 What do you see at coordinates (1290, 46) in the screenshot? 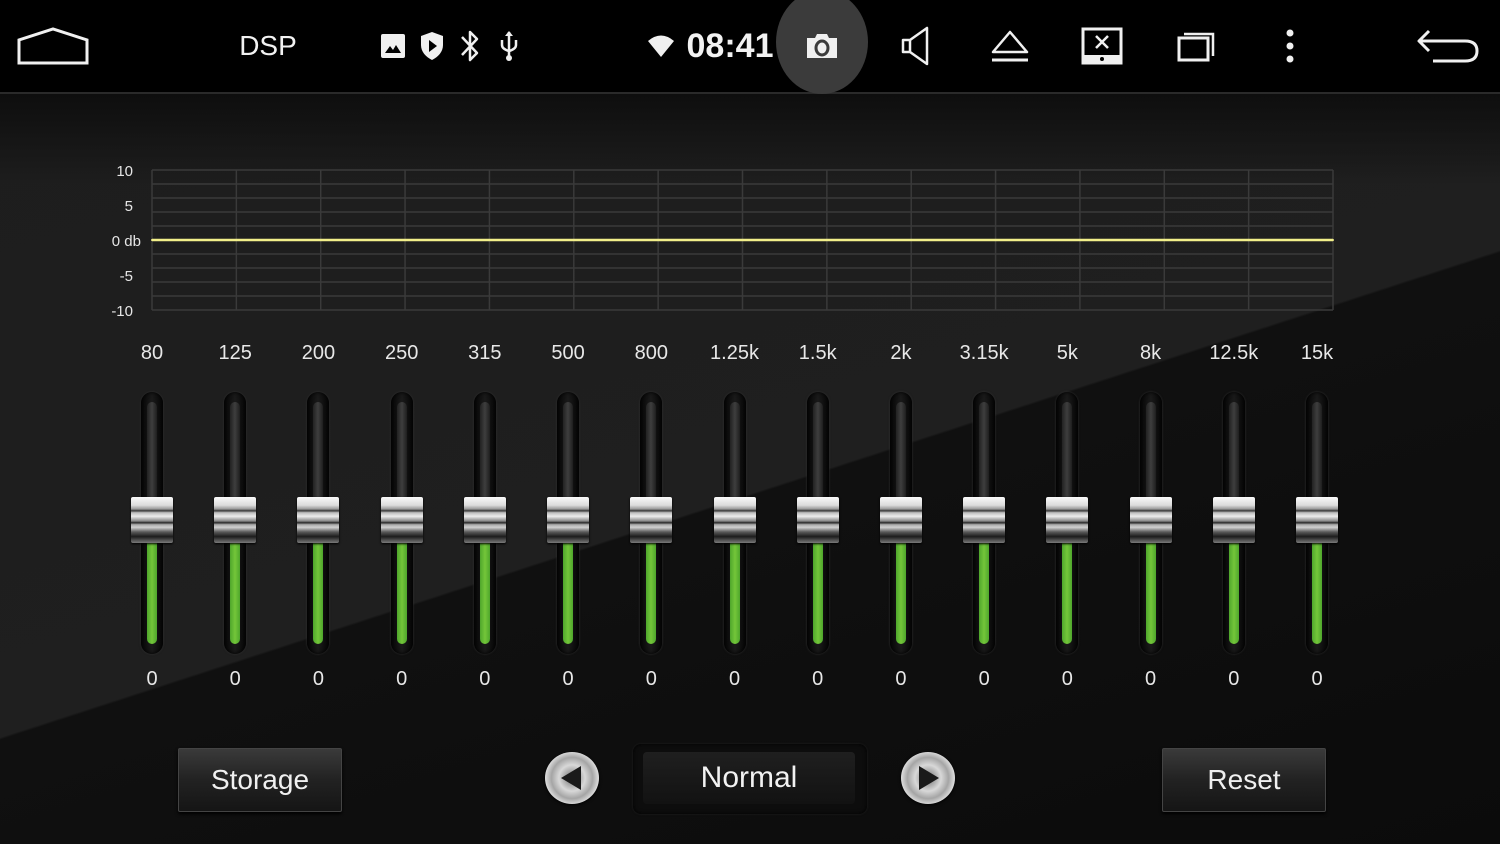
I see `menu-button` at bounding box center [1290, 46].